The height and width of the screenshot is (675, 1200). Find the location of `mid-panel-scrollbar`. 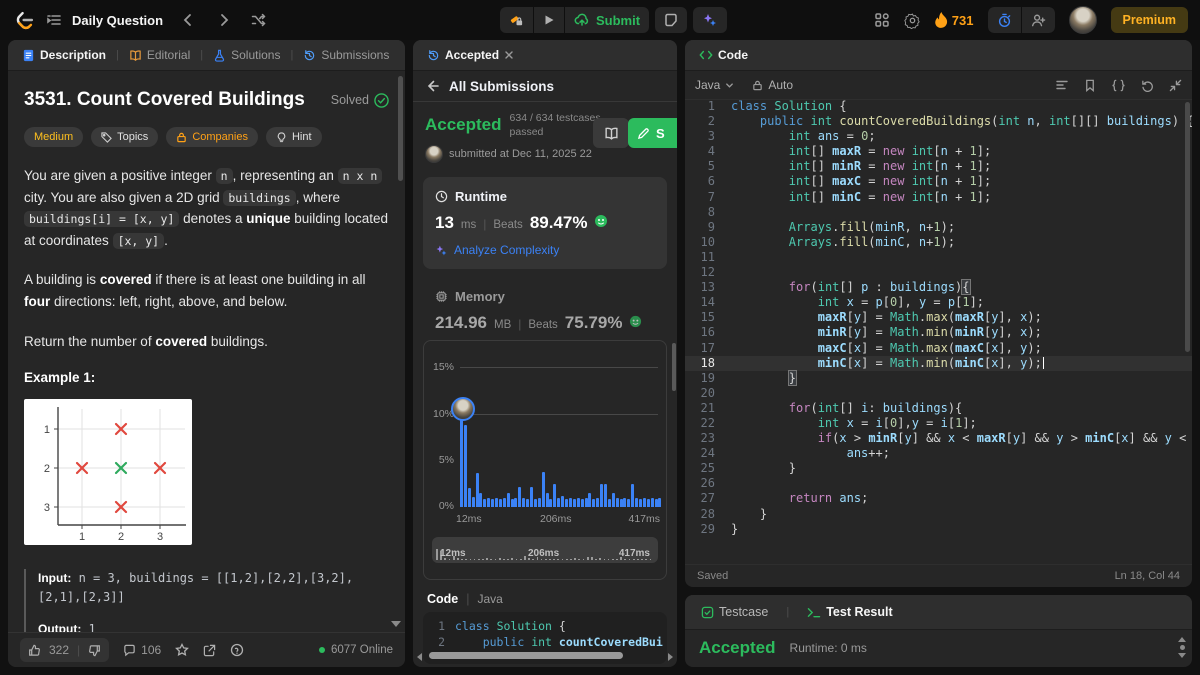

mid-panel-scrollbar is located at coordinates (674, 367).